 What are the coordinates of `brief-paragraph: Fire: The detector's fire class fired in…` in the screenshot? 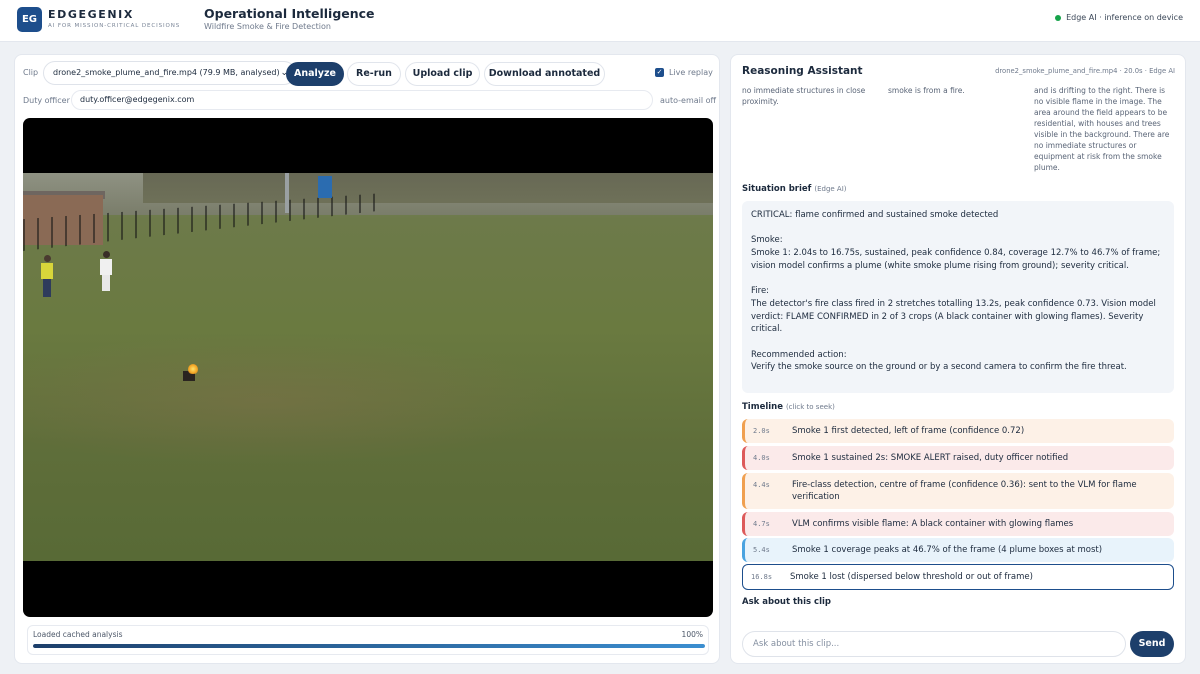 It's located at (953, 310).